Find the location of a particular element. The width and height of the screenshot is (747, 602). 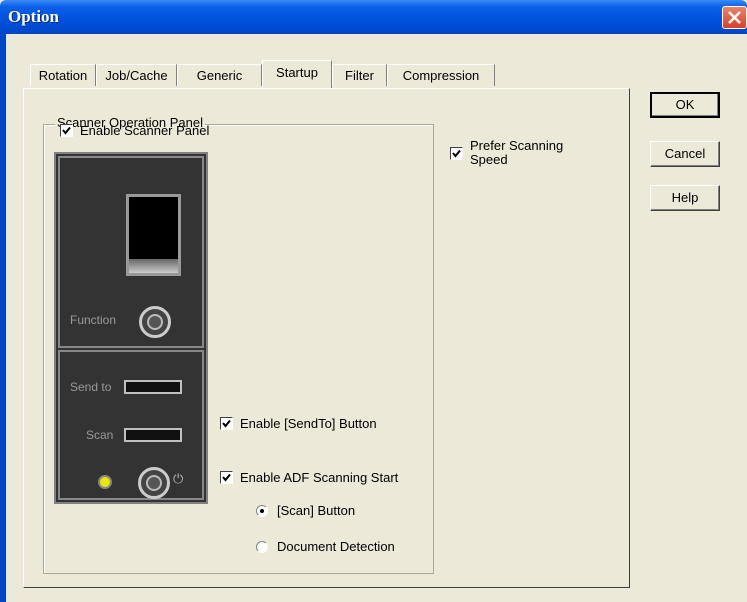

prefer-scanning-speed-label: Prefer Scanning Speed is located at coordinates (516, 153).